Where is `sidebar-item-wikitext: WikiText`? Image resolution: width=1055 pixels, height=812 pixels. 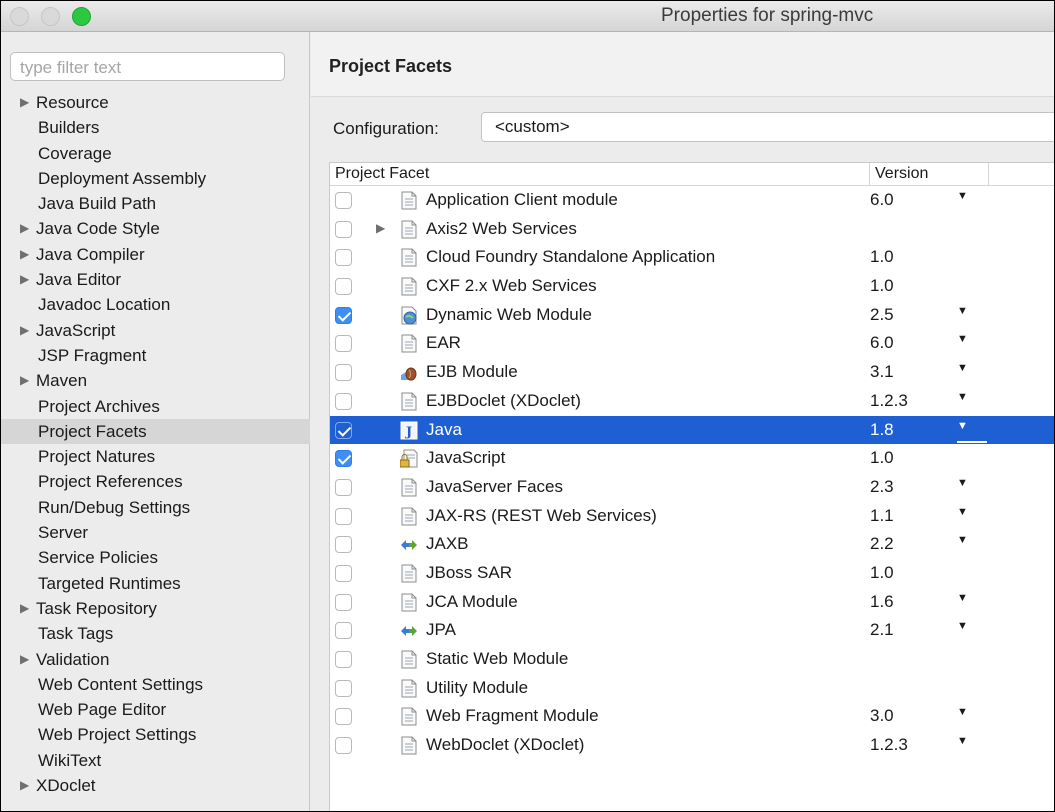
sidebar-item-wikitext: WikiText is located at coordinates (155, 760).